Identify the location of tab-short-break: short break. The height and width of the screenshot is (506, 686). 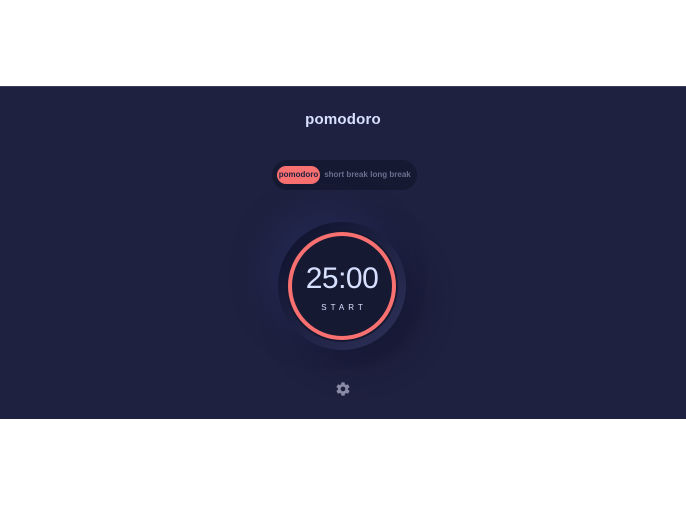
(346, 175).